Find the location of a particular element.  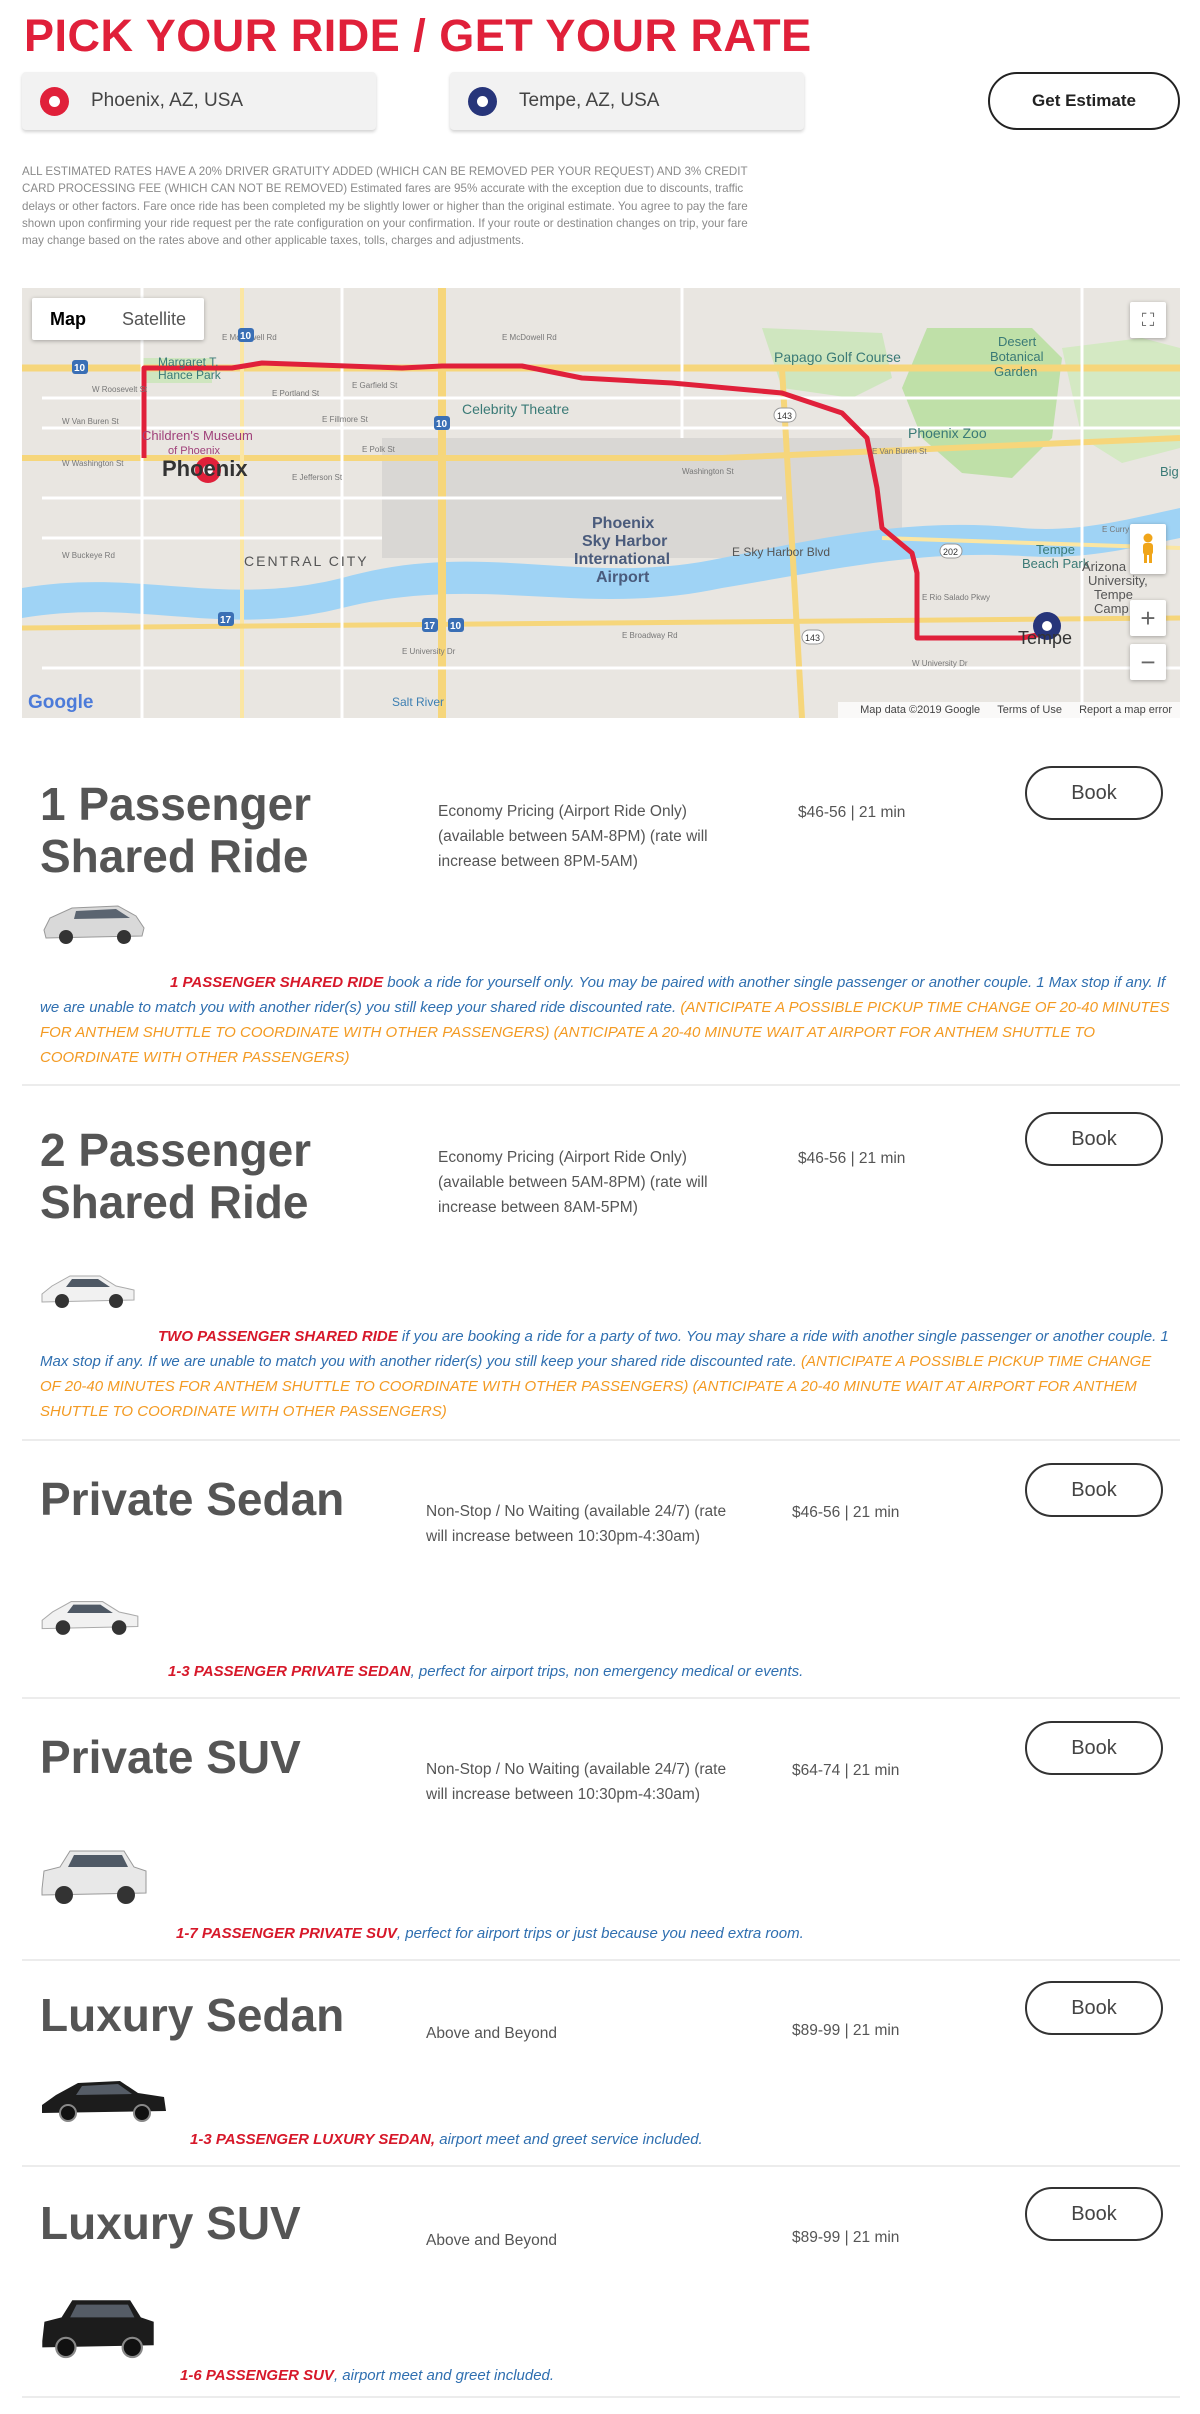

ride-title: 1 Passenger Shared Ride is located at coordinates (176, 830).